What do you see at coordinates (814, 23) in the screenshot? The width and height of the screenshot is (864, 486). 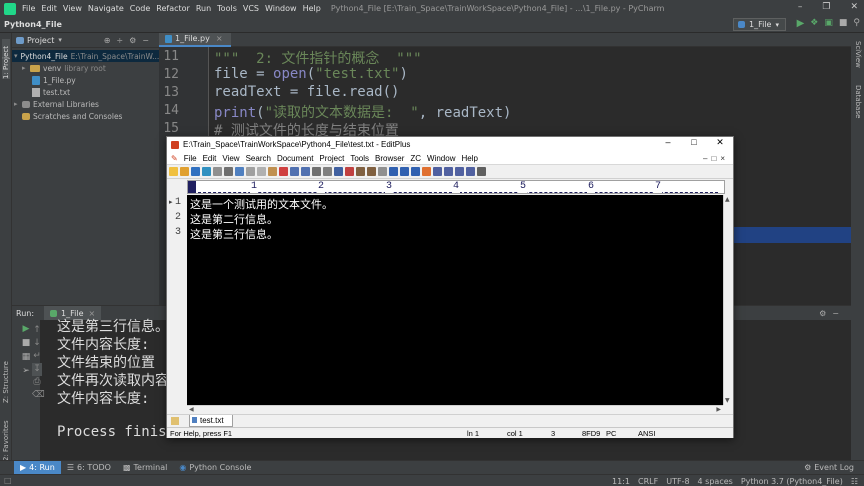 I see `debug-icon: ❖` at bounding box center [814, 23].